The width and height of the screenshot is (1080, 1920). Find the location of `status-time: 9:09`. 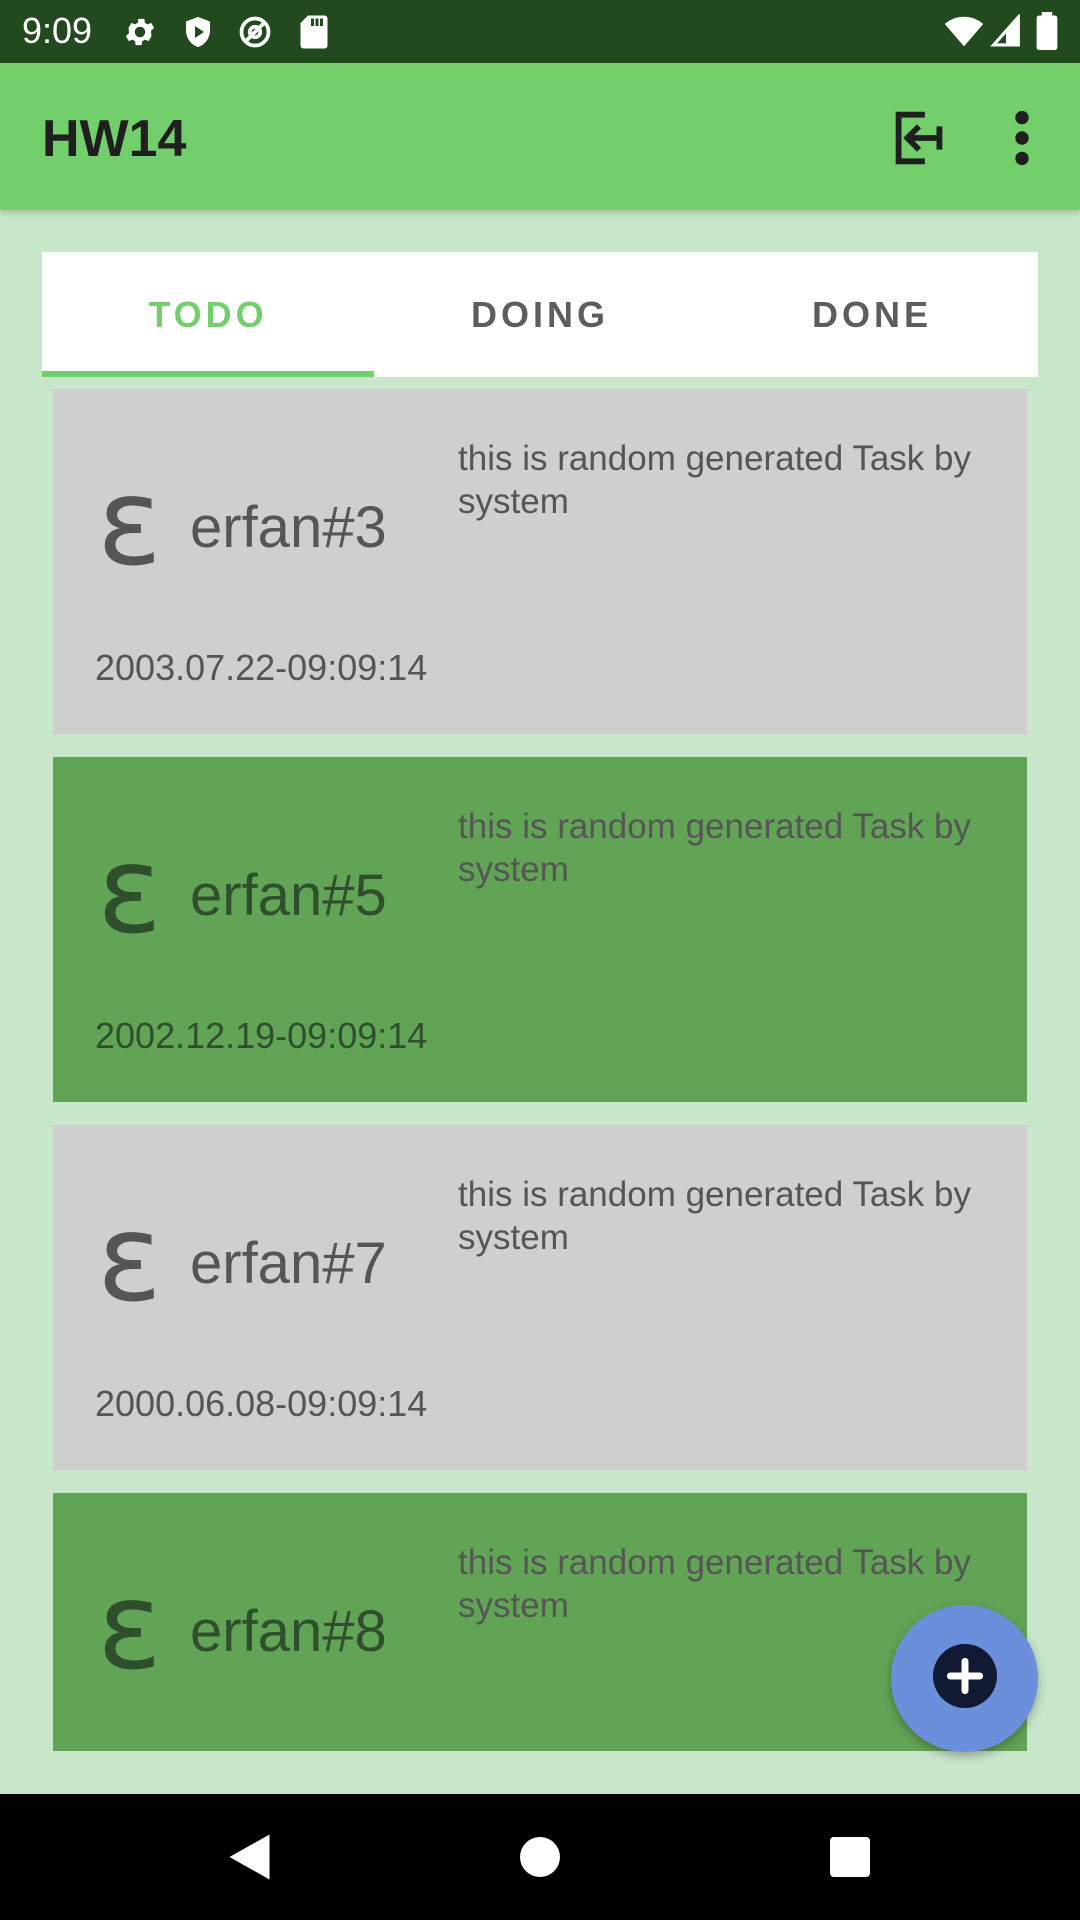

status-time: 9:09 is located at coordinates (57, 30).